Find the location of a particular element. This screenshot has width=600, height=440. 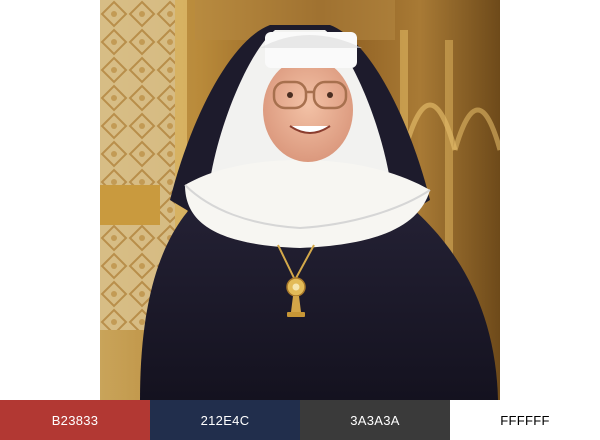

color-palette: B23833 212E4C 3A3A3A FFFFFF is located at coordinates (300, 420).